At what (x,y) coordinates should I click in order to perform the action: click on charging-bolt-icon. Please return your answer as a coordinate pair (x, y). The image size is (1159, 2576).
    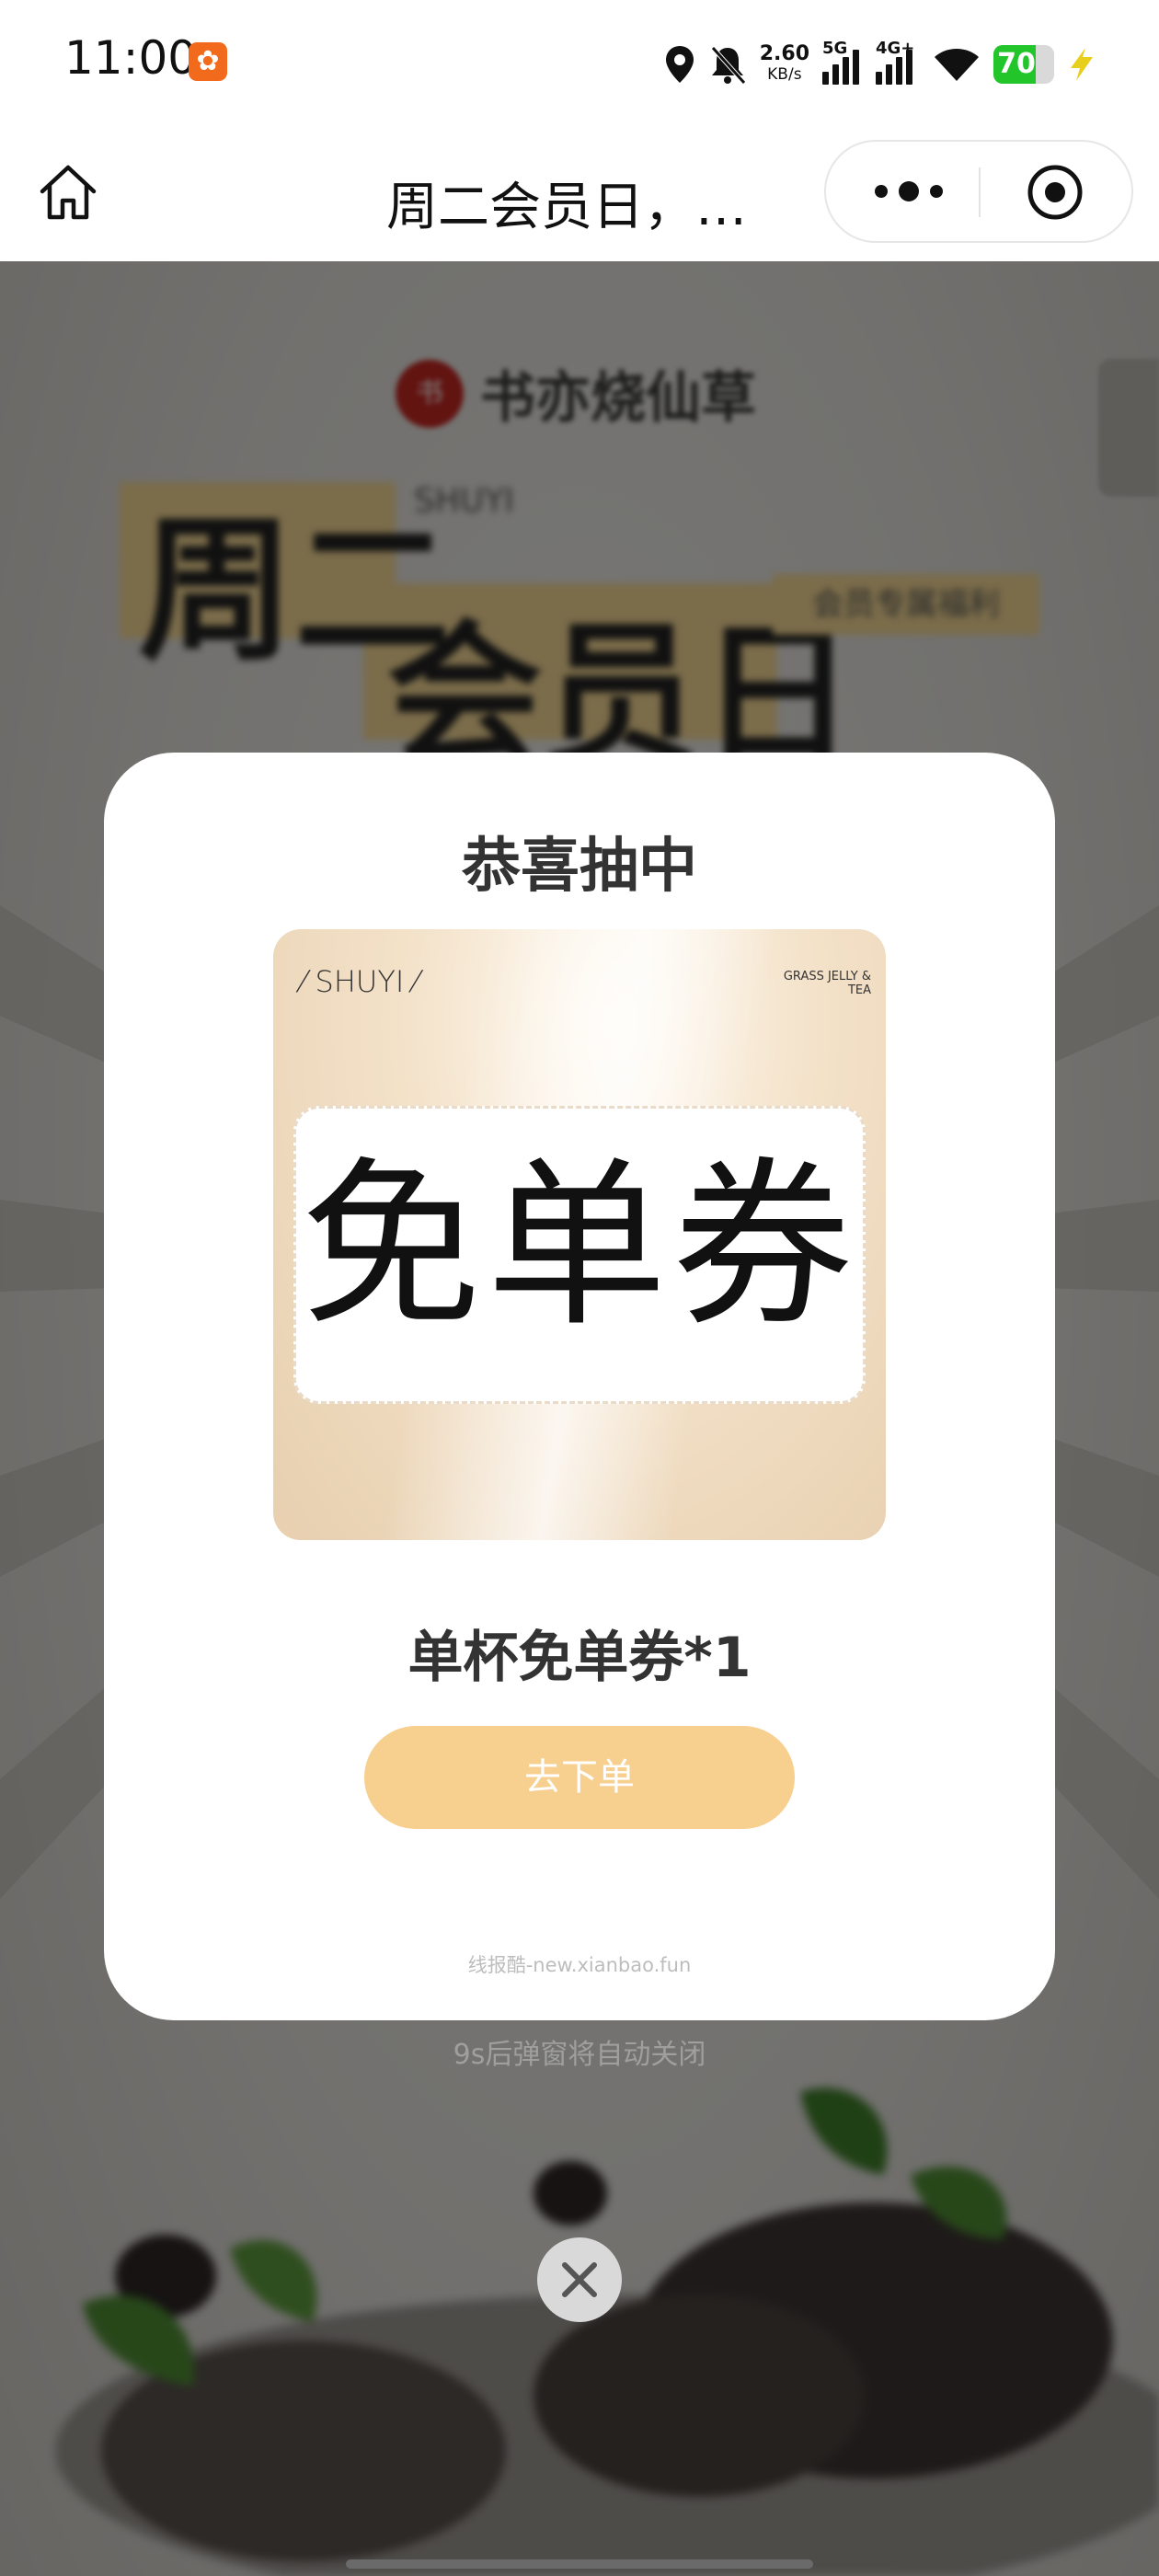
    Looking at the image, I should click on (1082, 64).